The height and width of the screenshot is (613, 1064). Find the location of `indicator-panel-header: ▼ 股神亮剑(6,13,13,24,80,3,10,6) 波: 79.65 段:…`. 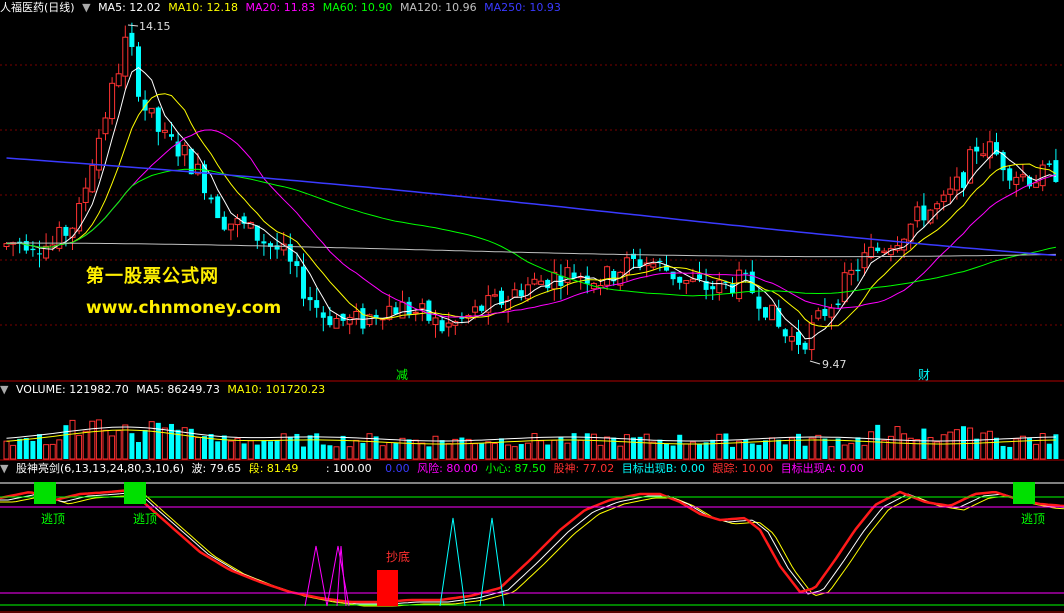

indicator-panel-header: ▼ 股神亮剑(6,13,13,24,80,3,10,6) 波: 79.65 段:… is located at coordinates (434, 469).